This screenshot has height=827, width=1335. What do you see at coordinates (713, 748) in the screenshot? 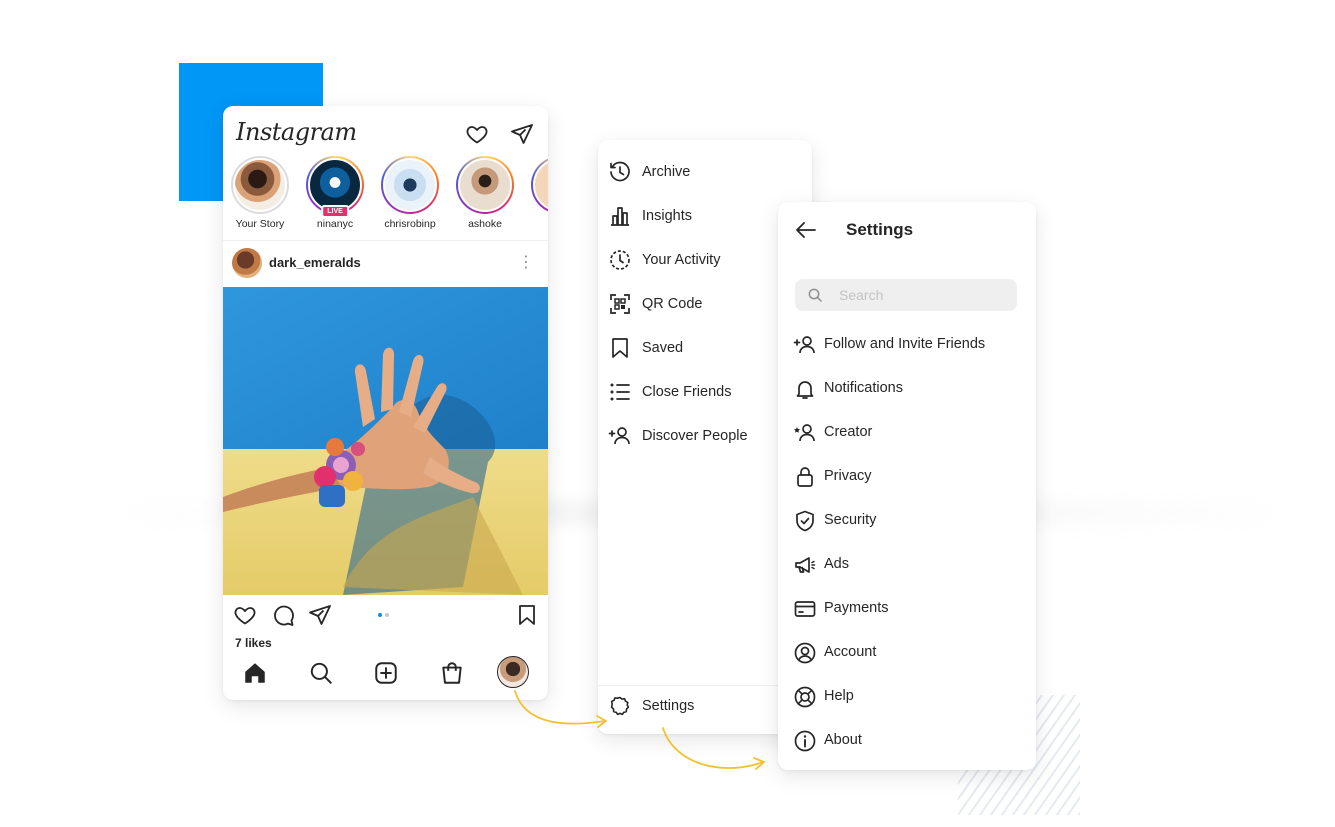
I see `connector-arrow-to-settings-screen` at bounding box center [713, 748].